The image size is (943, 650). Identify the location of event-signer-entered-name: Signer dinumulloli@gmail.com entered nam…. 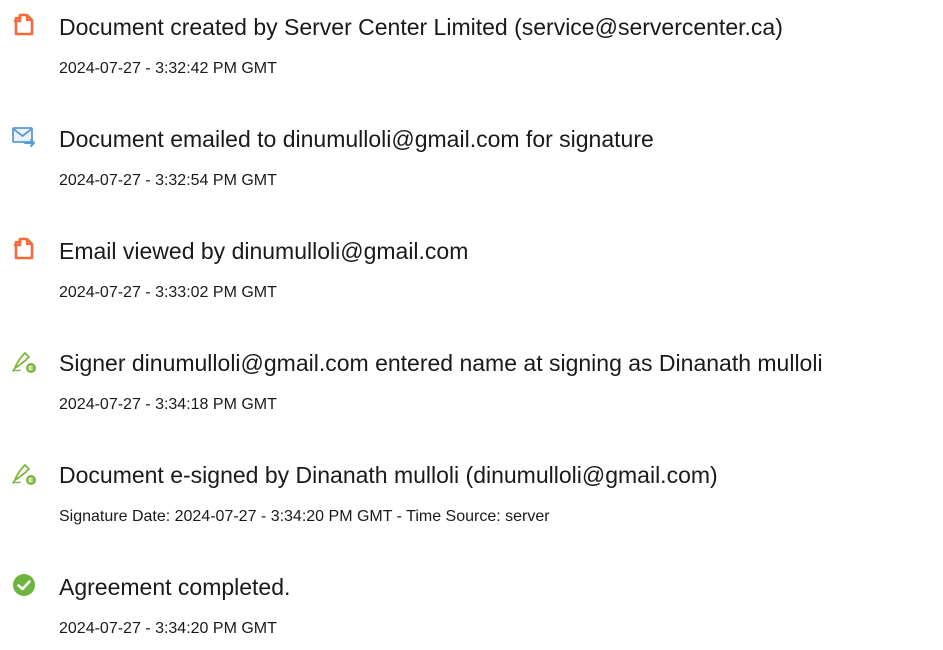
(471, 381).